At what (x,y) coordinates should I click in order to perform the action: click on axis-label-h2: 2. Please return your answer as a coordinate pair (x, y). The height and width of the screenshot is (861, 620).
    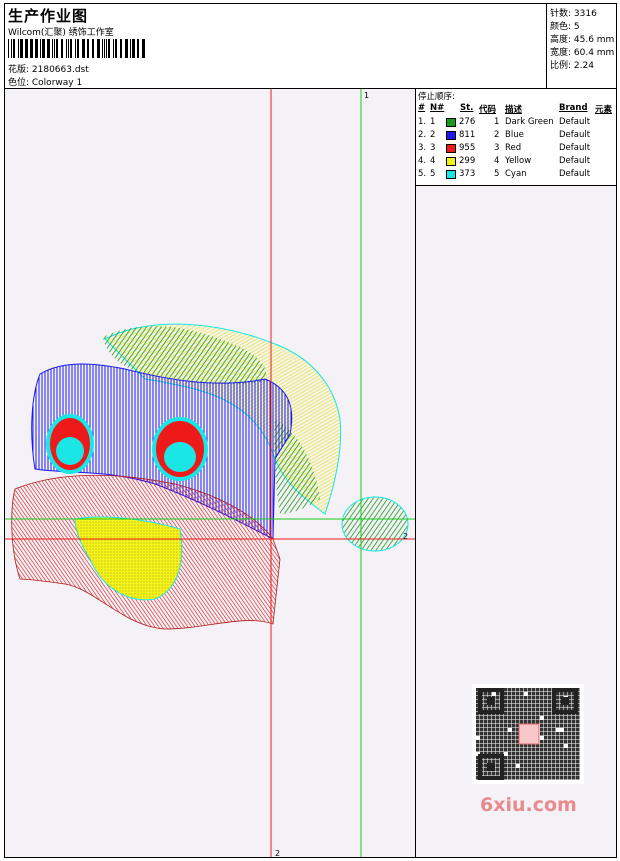
    Looking at the image, I should click on (406, 536).